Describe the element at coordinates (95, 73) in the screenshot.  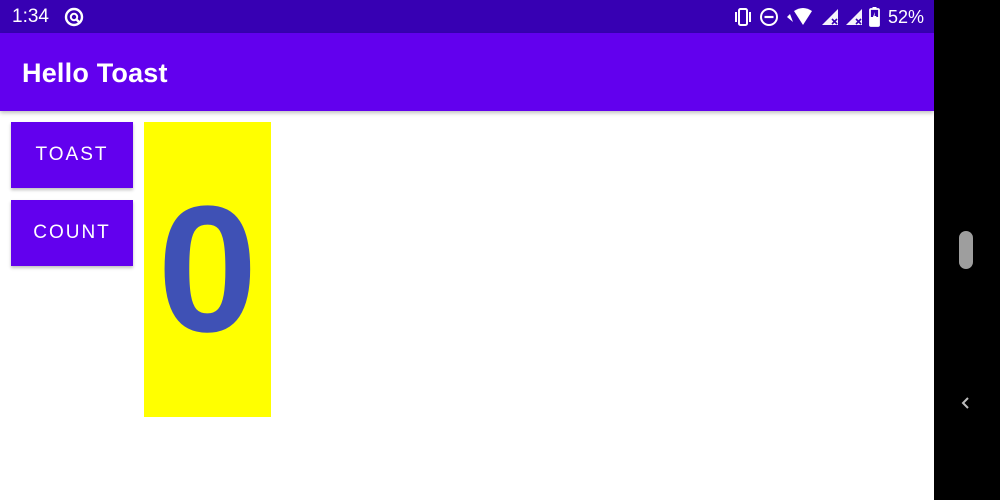
I see `app-title: Hello Toast` at that location.